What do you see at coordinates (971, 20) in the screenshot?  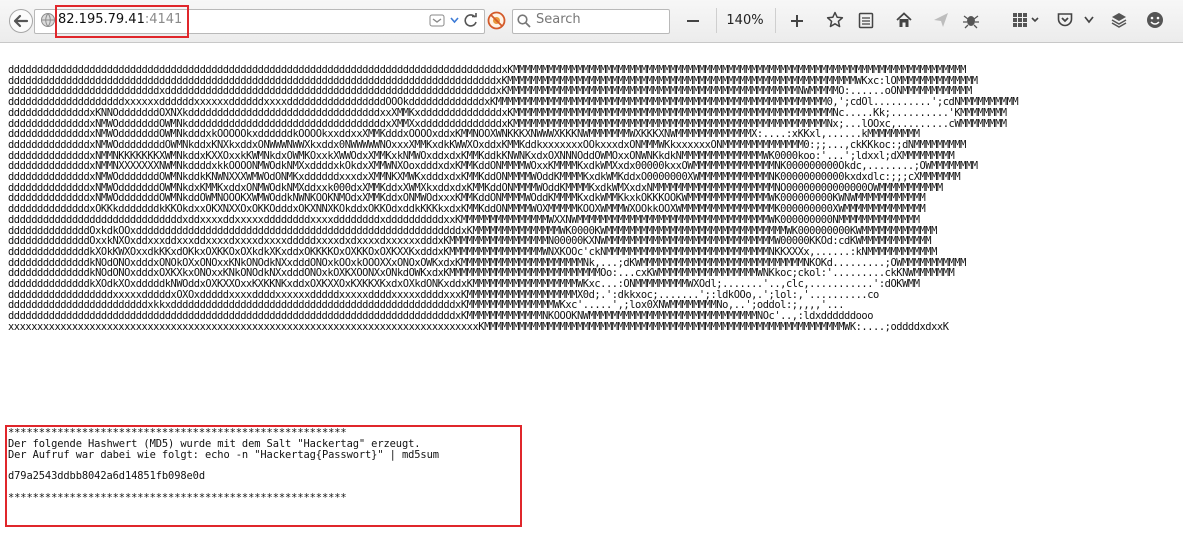 I see `bug-icon` at bounding box center [971, 20].